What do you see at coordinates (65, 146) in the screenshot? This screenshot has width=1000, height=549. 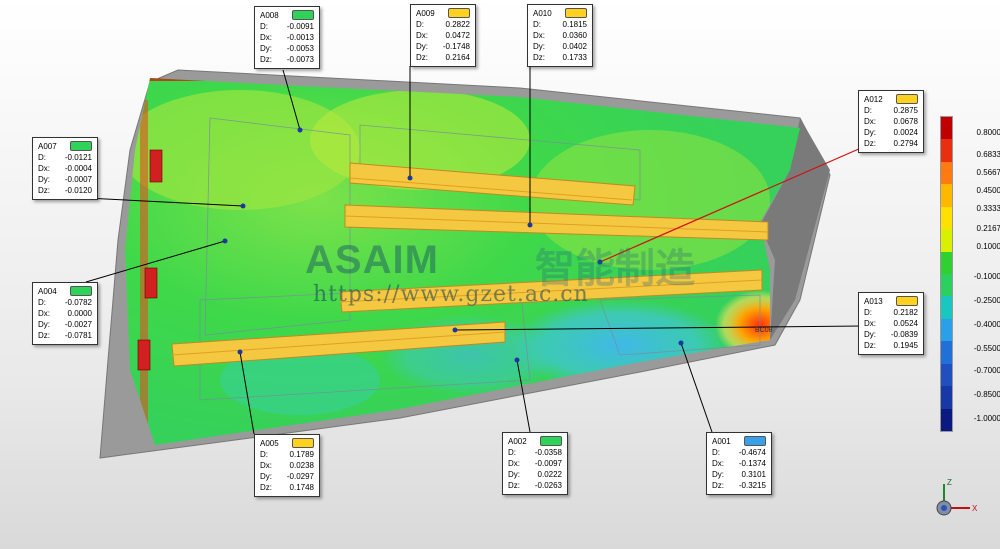 I see `callout-header: A007` at bounding box center [65, 146].